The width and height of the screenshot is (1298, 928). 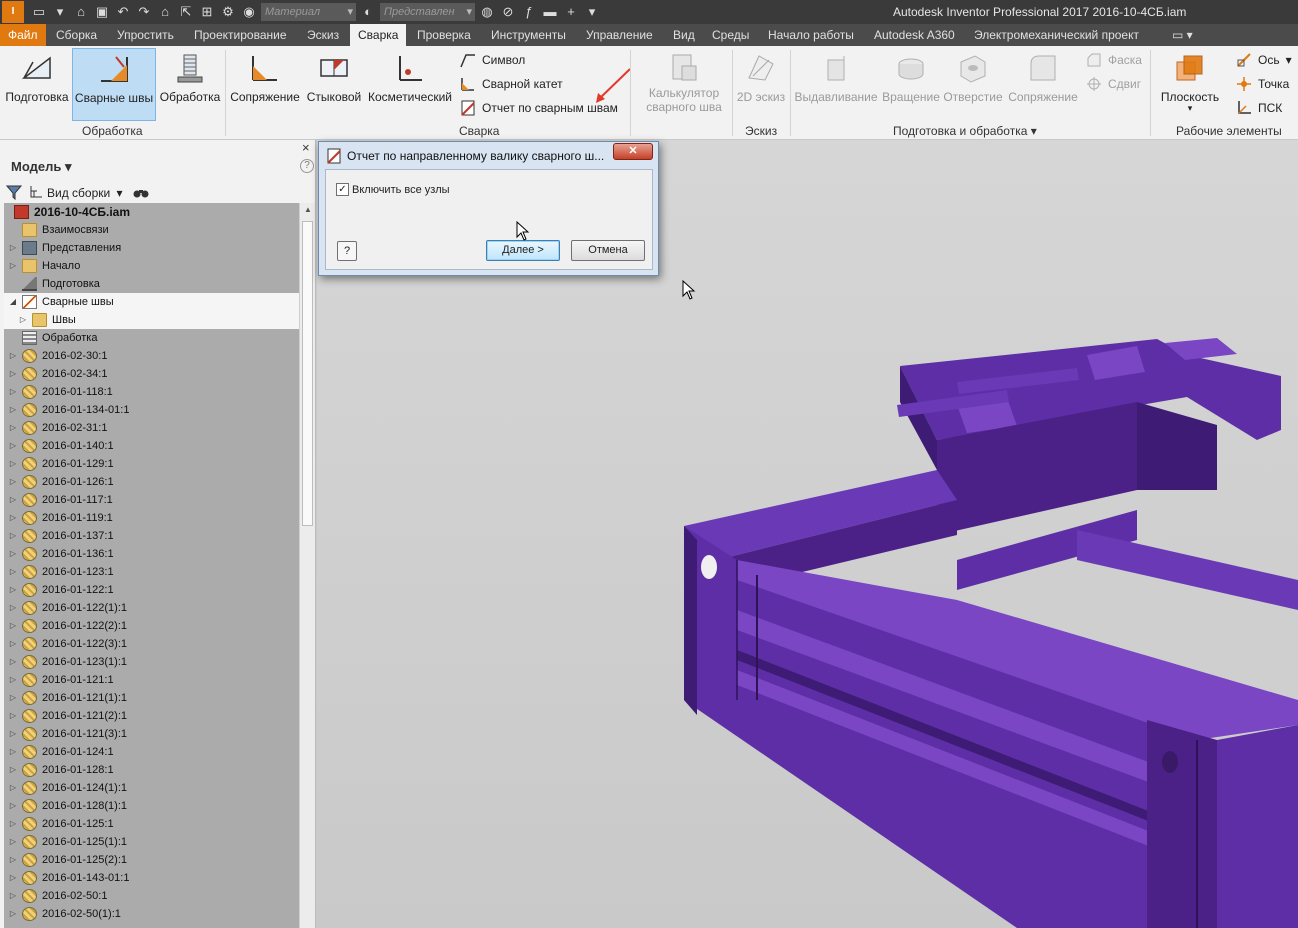 I want to click on appearance-combo: Представлен, so click(x=427, y=12).